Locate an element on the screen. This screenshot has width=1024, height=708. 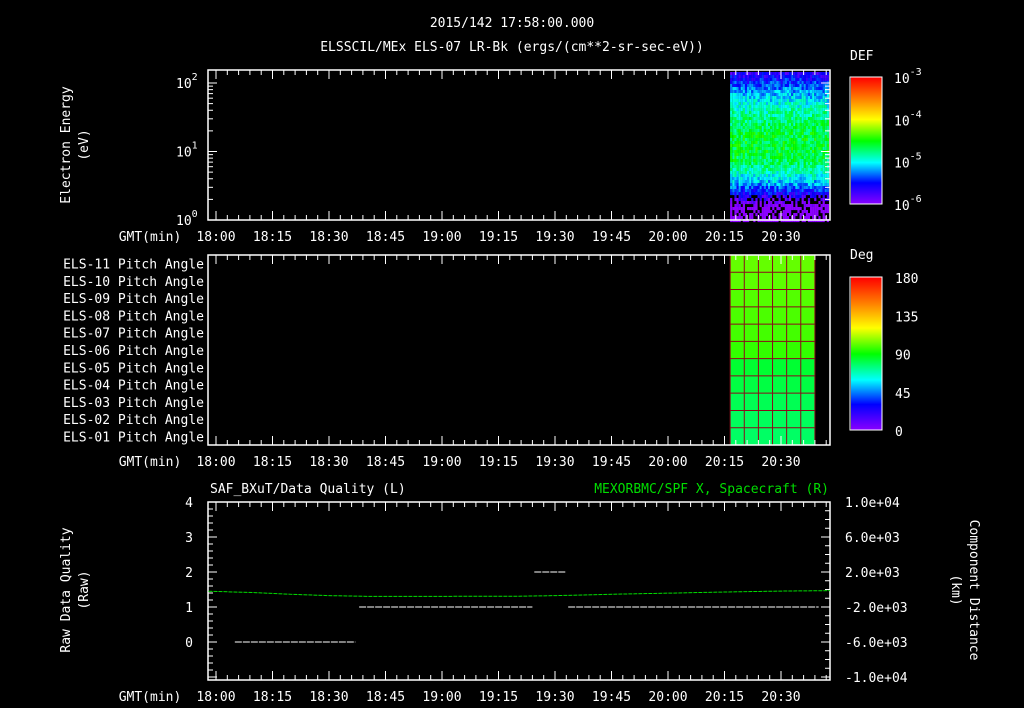
pitch-angle-row-label: ELS-09 Pitch Angle is located at coordinates (133, 299).